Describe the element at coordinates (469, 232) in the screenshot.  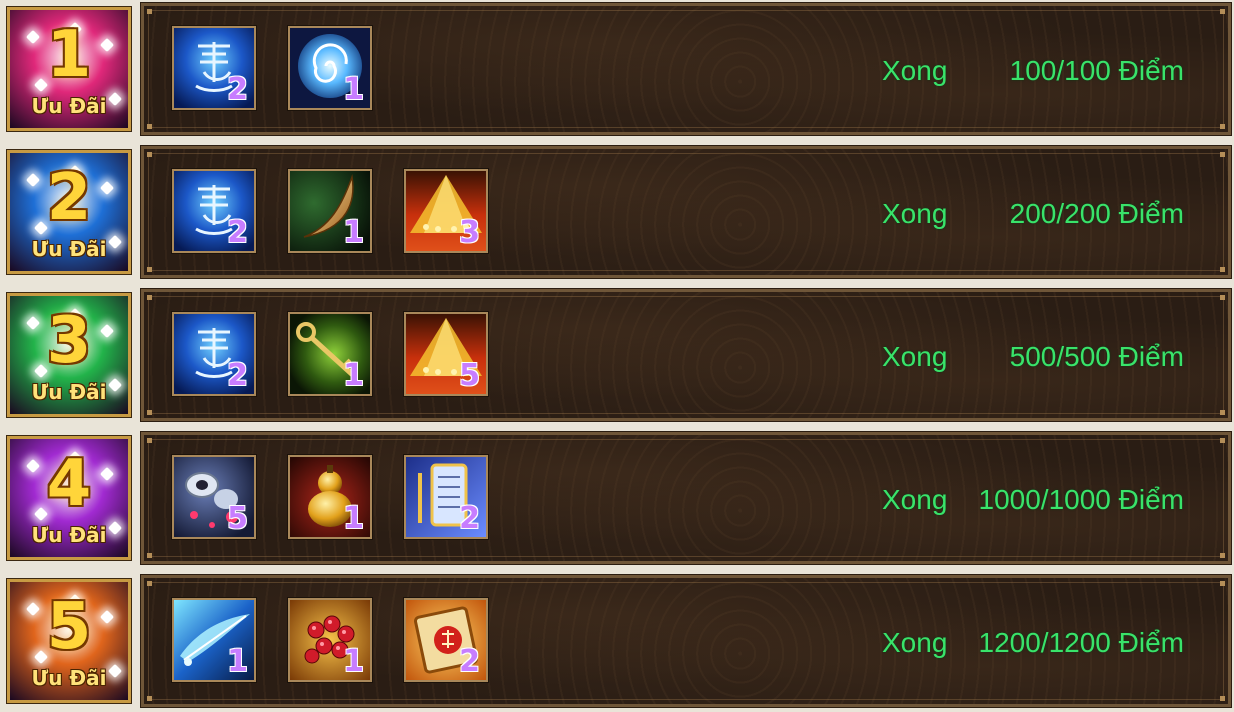
I see `item-quantity: 3` at that location.